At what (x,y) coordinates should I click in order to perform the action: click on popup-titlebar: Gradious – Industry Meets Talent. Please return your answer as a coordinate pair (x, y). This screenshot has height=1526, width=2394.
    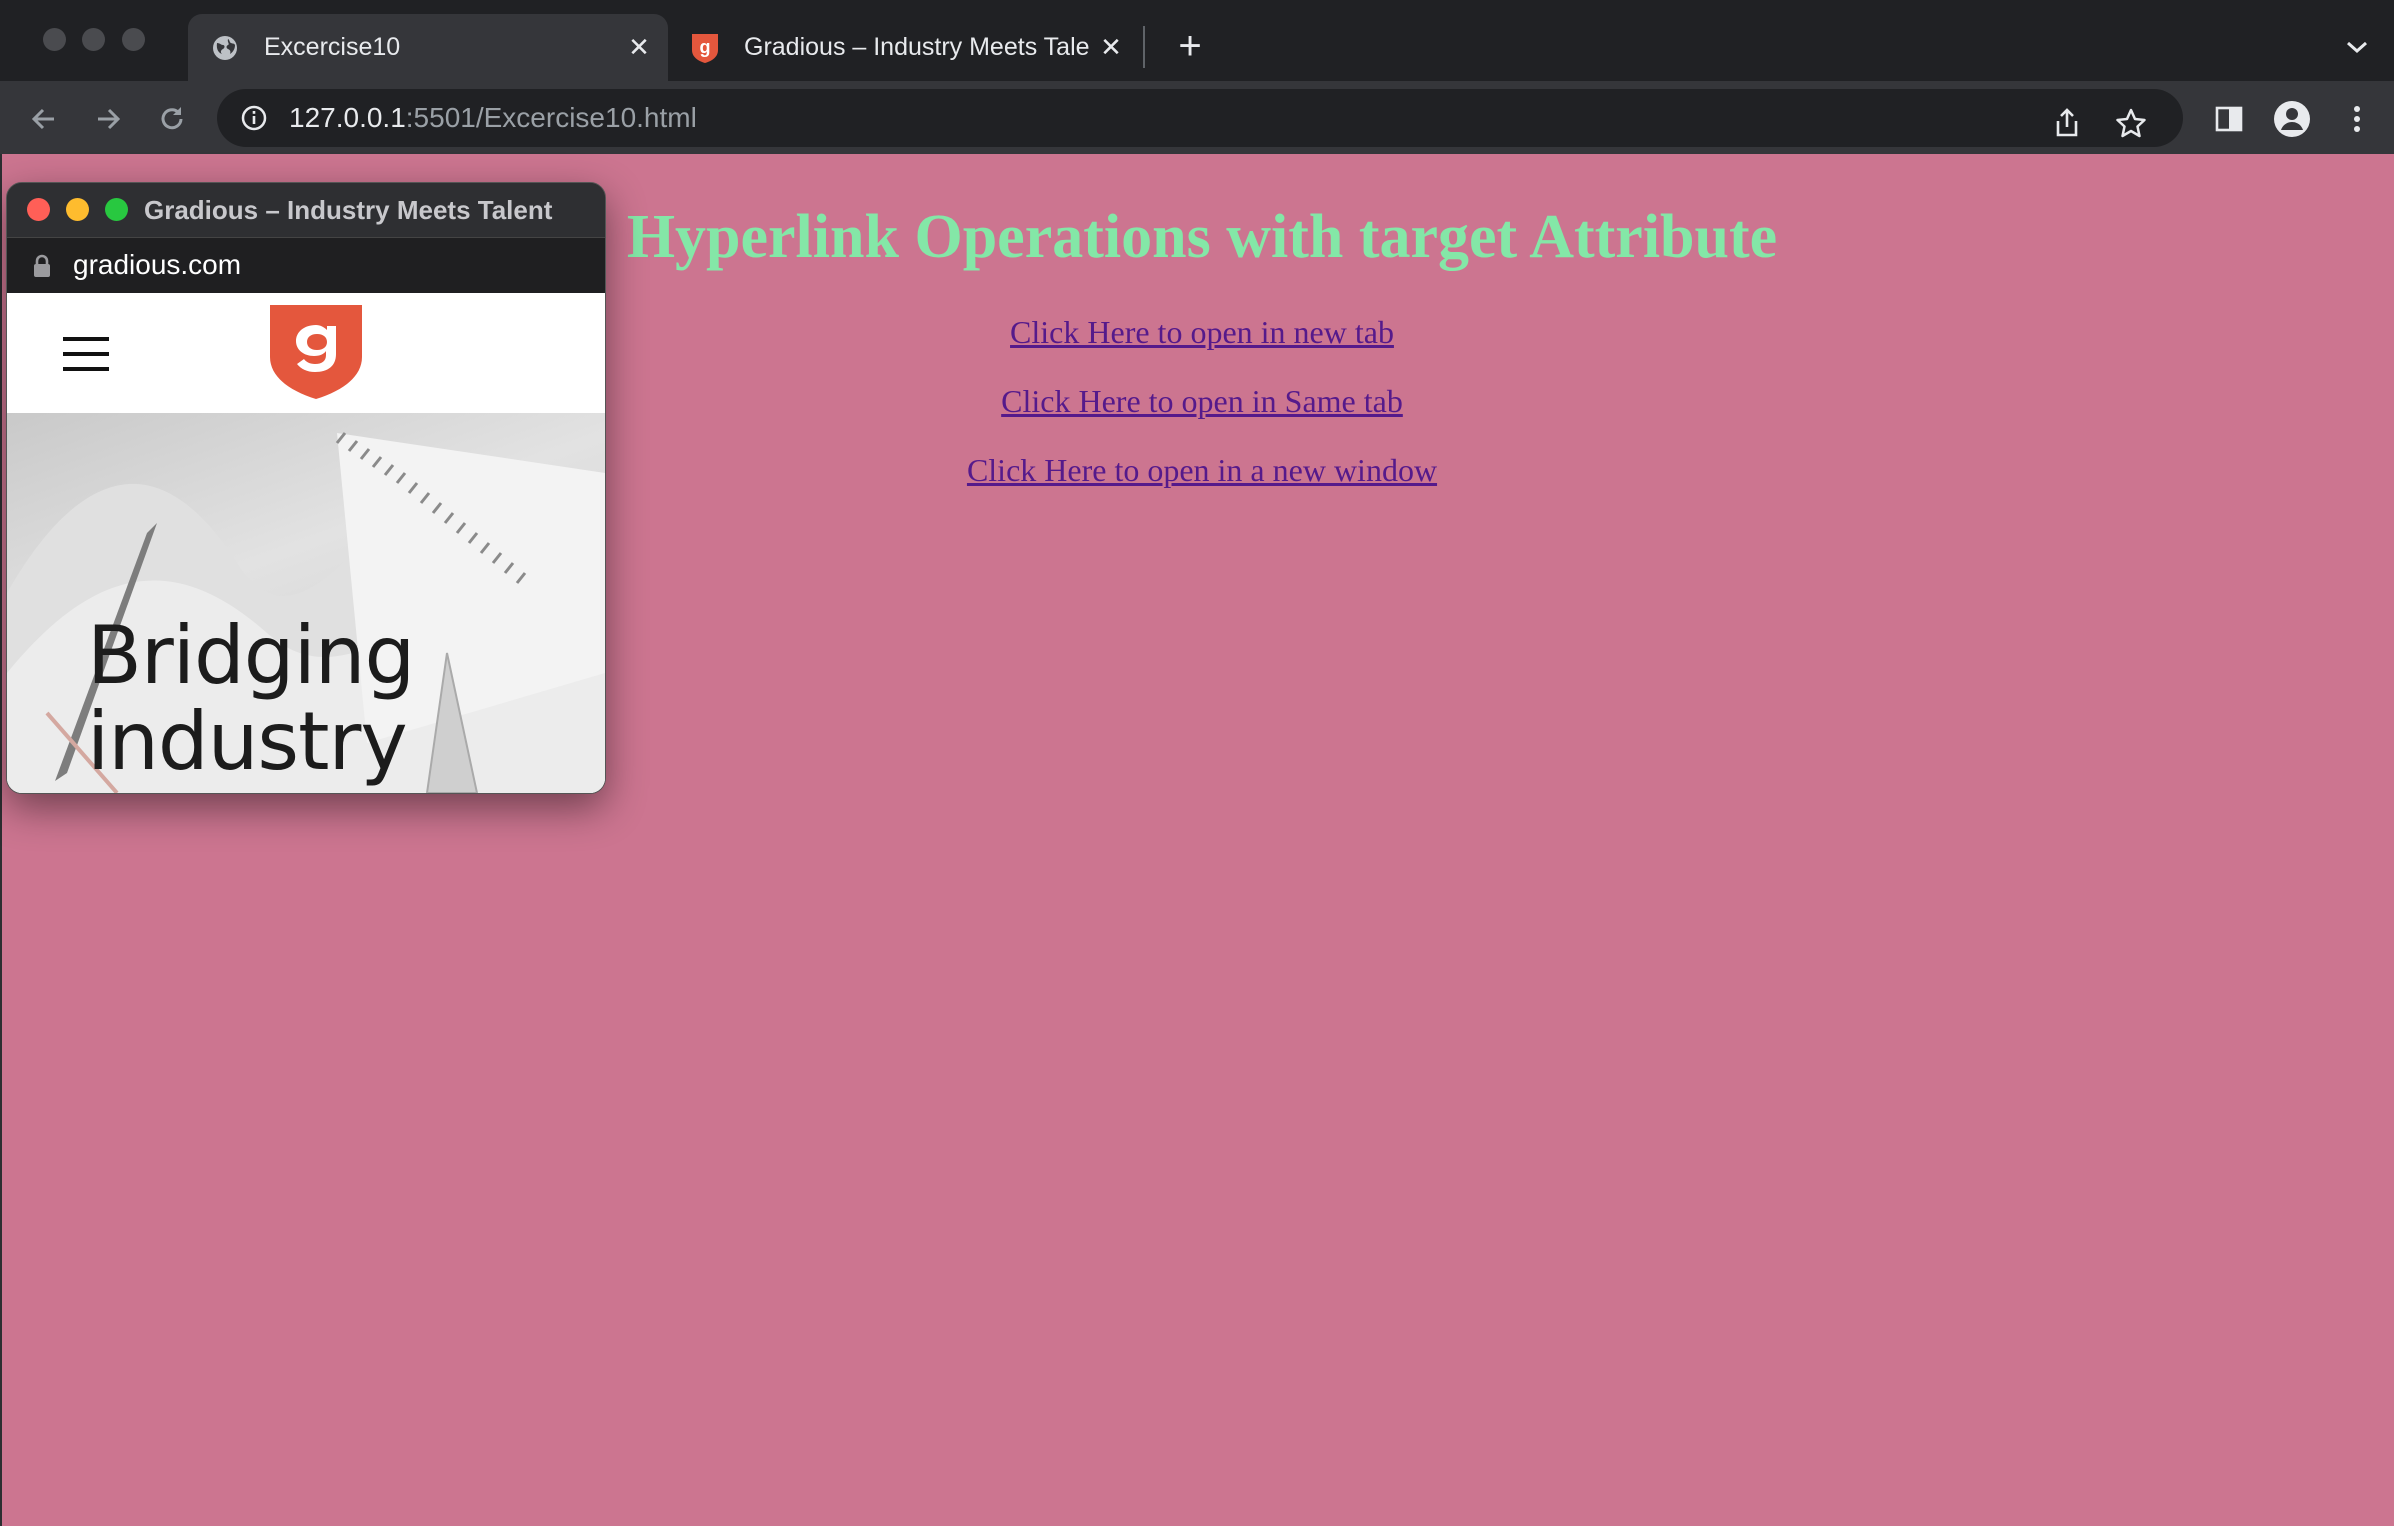
    Looking at the image, I should click on (306, 210).